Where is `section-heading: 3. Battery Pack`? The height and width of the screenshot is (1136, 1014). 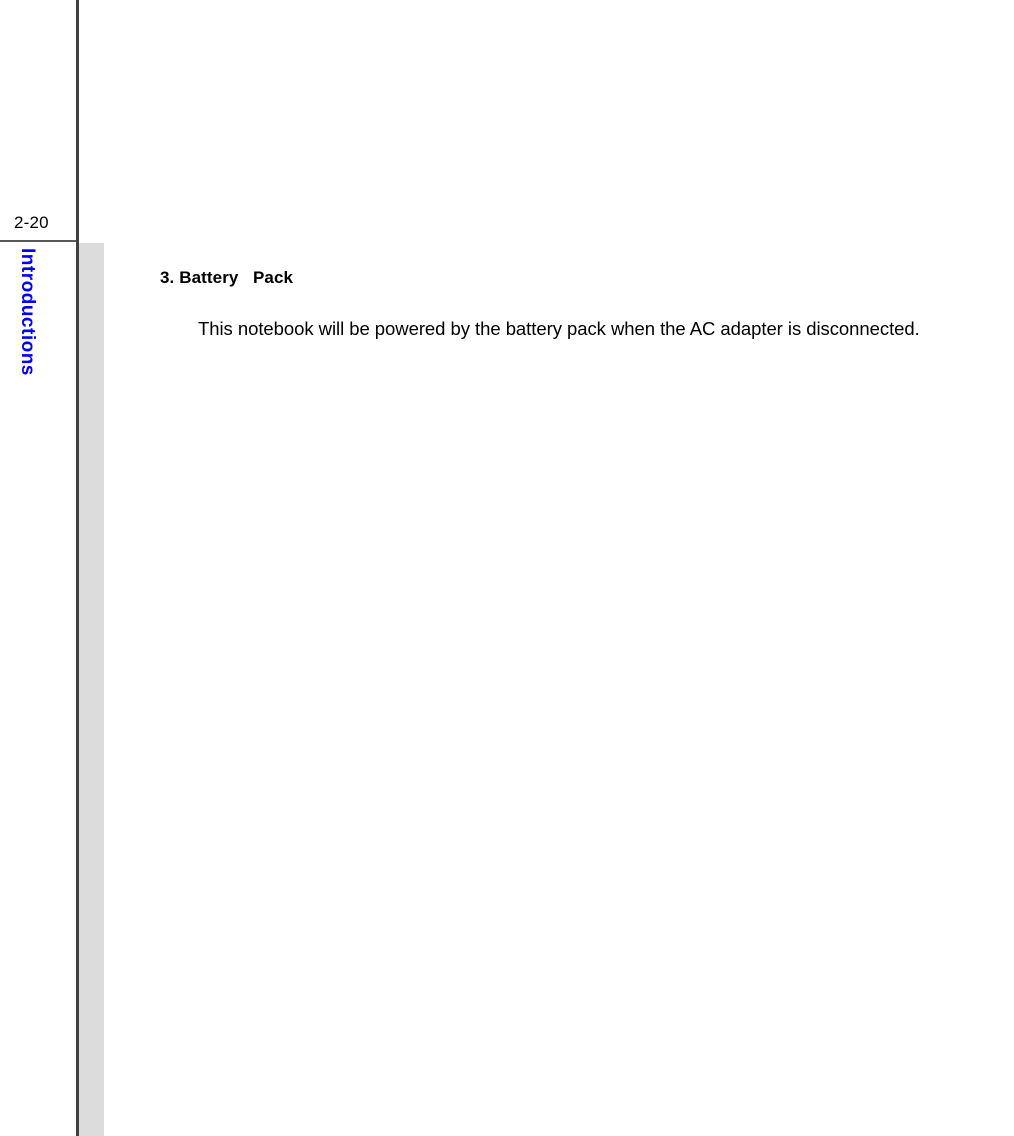 section-heading: 3. Battery Pack is located at coordinates (227, 278).